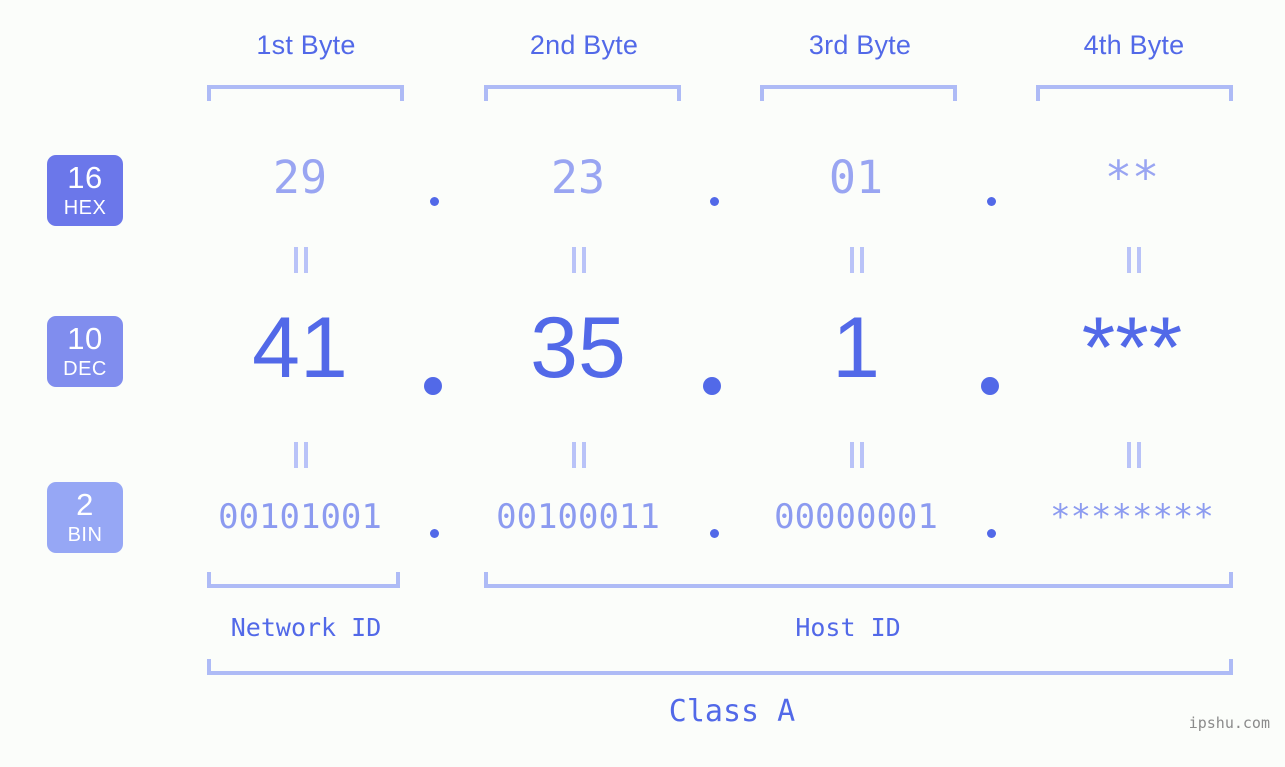  What do you see at coordinates (85, 504) in the screenshot?
I see `base-badge-bin-number: 2` at bounding box center [85, 504].